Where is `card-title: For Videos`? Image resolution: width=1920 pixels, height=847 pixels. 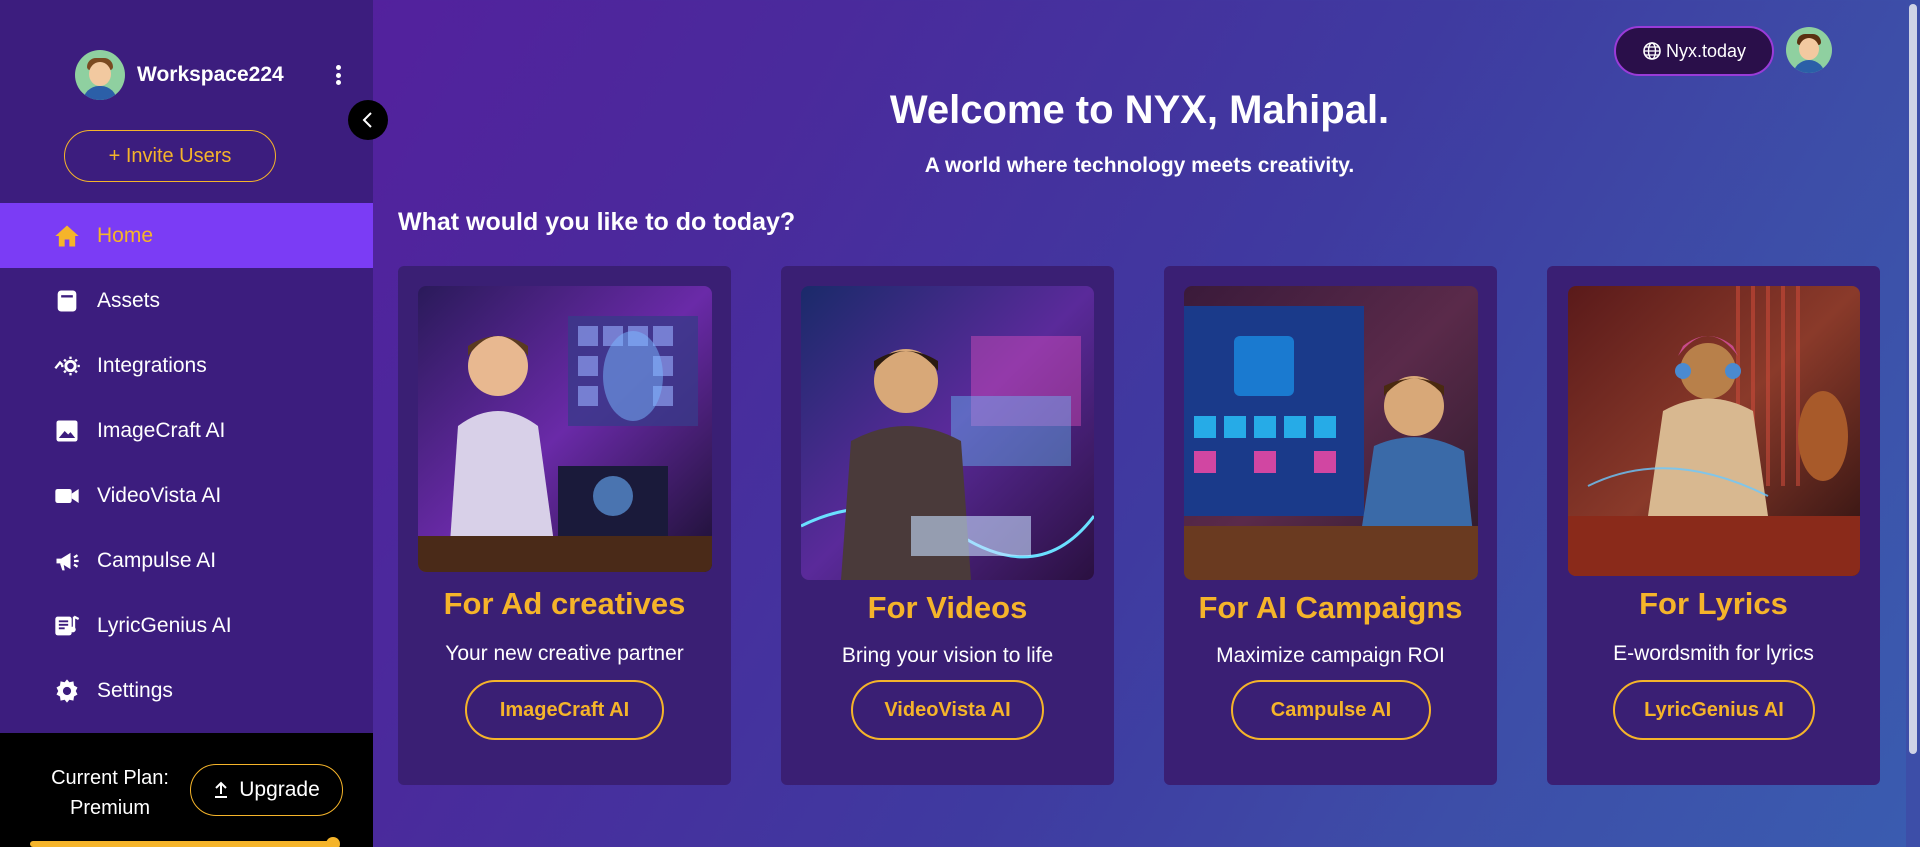
card-title: For Videos is located at coordinates (947, 607).